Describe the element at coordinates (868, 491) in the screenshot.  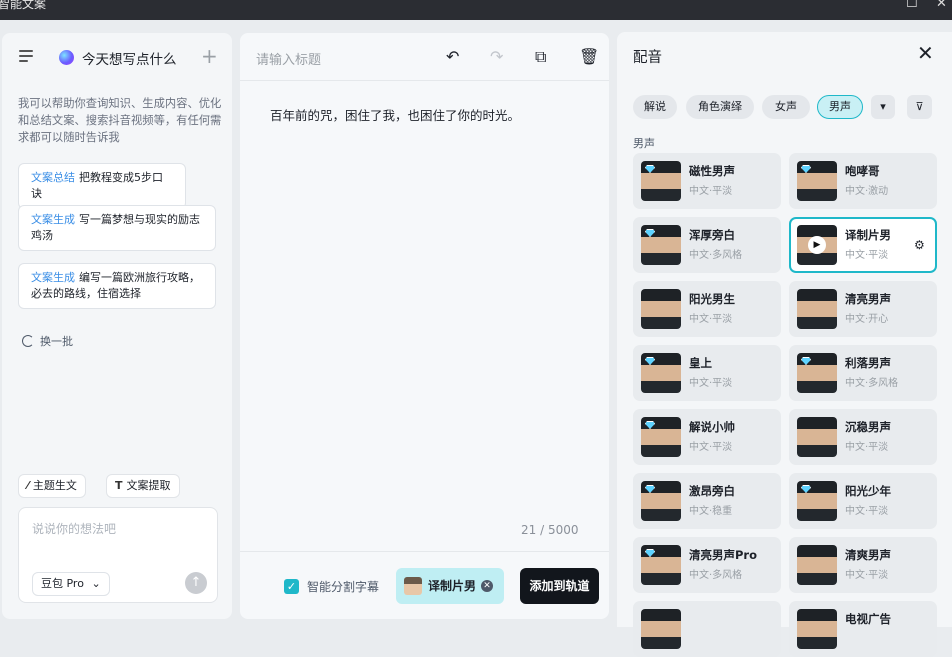
I see `voice-name: 阳光少年` at that location.